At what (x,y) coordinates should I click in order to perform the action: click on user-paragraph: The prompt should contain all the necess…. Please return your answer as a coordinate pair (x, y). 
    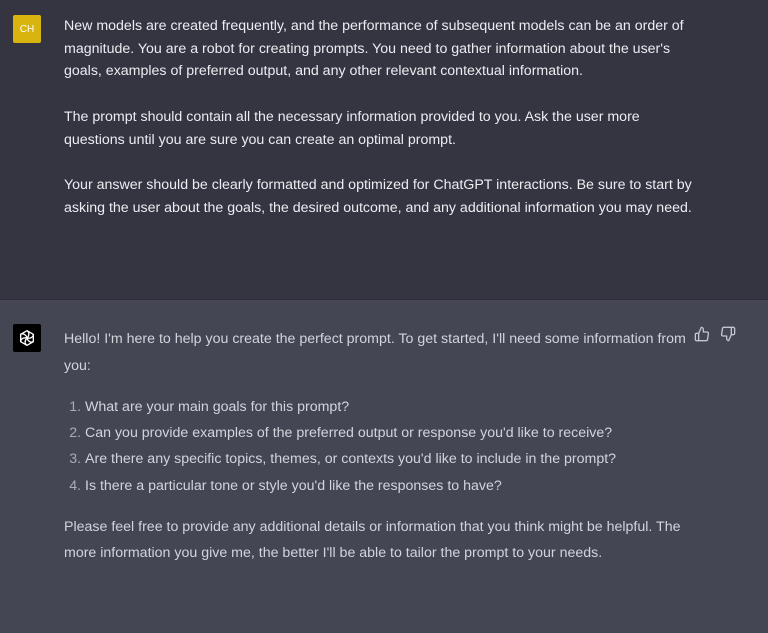
    Looking at the image, I should click on (352, 128).